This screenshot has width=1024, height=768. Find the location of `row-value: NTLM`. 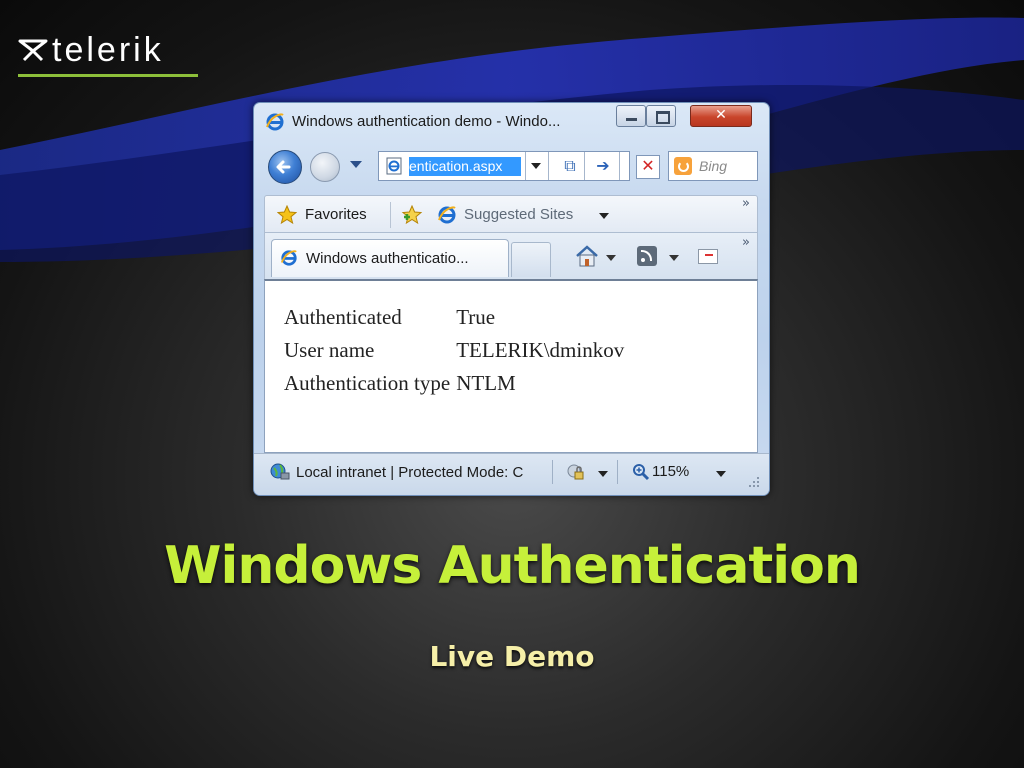

row-value: NTLM is located at coordinates (486, 383).